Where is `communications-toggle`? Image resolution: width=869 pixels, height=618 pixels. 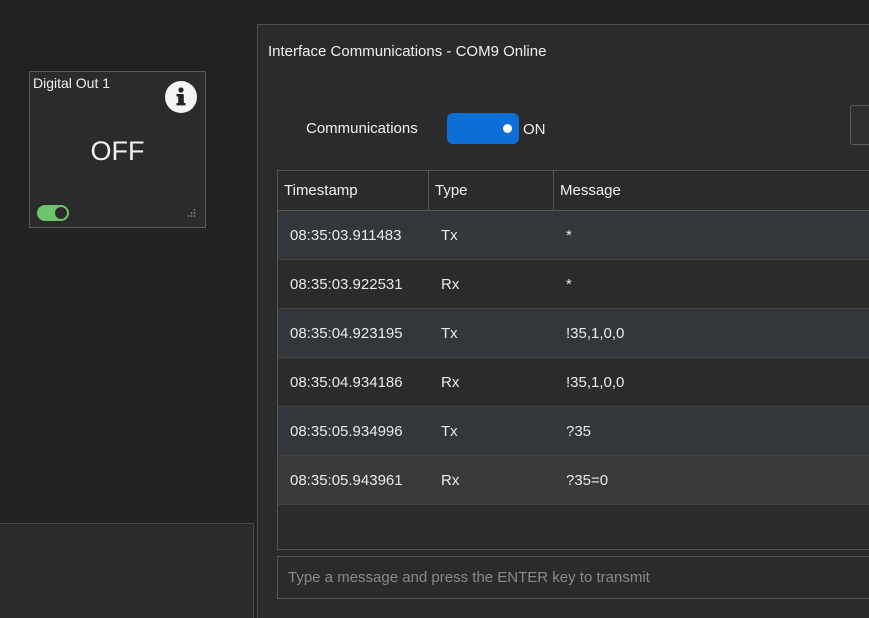
communications-toggle is located at coordinates (483, 128).